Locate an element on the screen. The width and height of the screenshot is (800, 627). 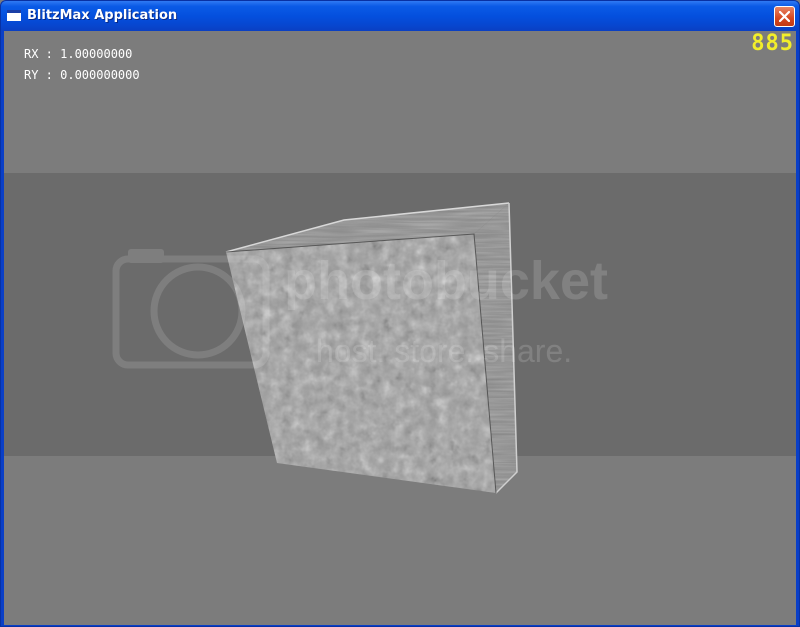
ry-readout: RY : 0.000000000 is located at coordinates (82, 75).